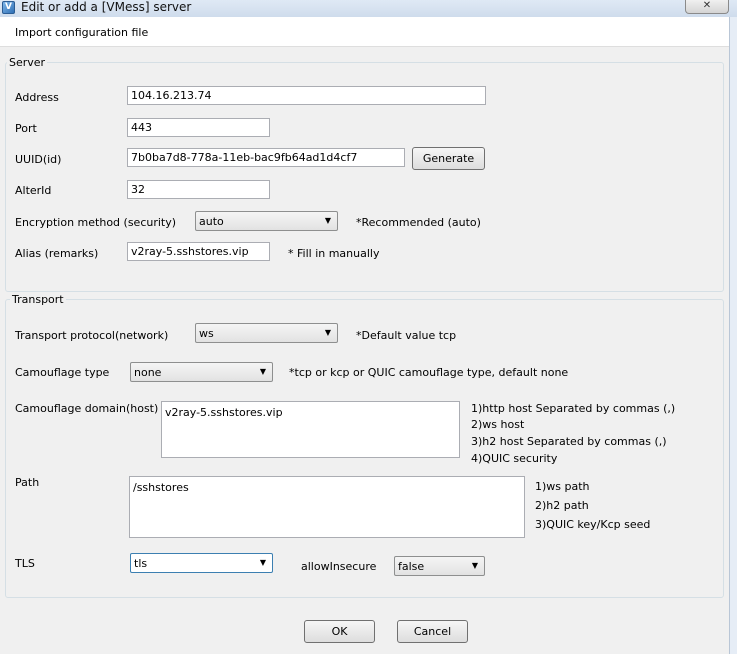  I want to click on security-select-value: auto, so click(211, 221).